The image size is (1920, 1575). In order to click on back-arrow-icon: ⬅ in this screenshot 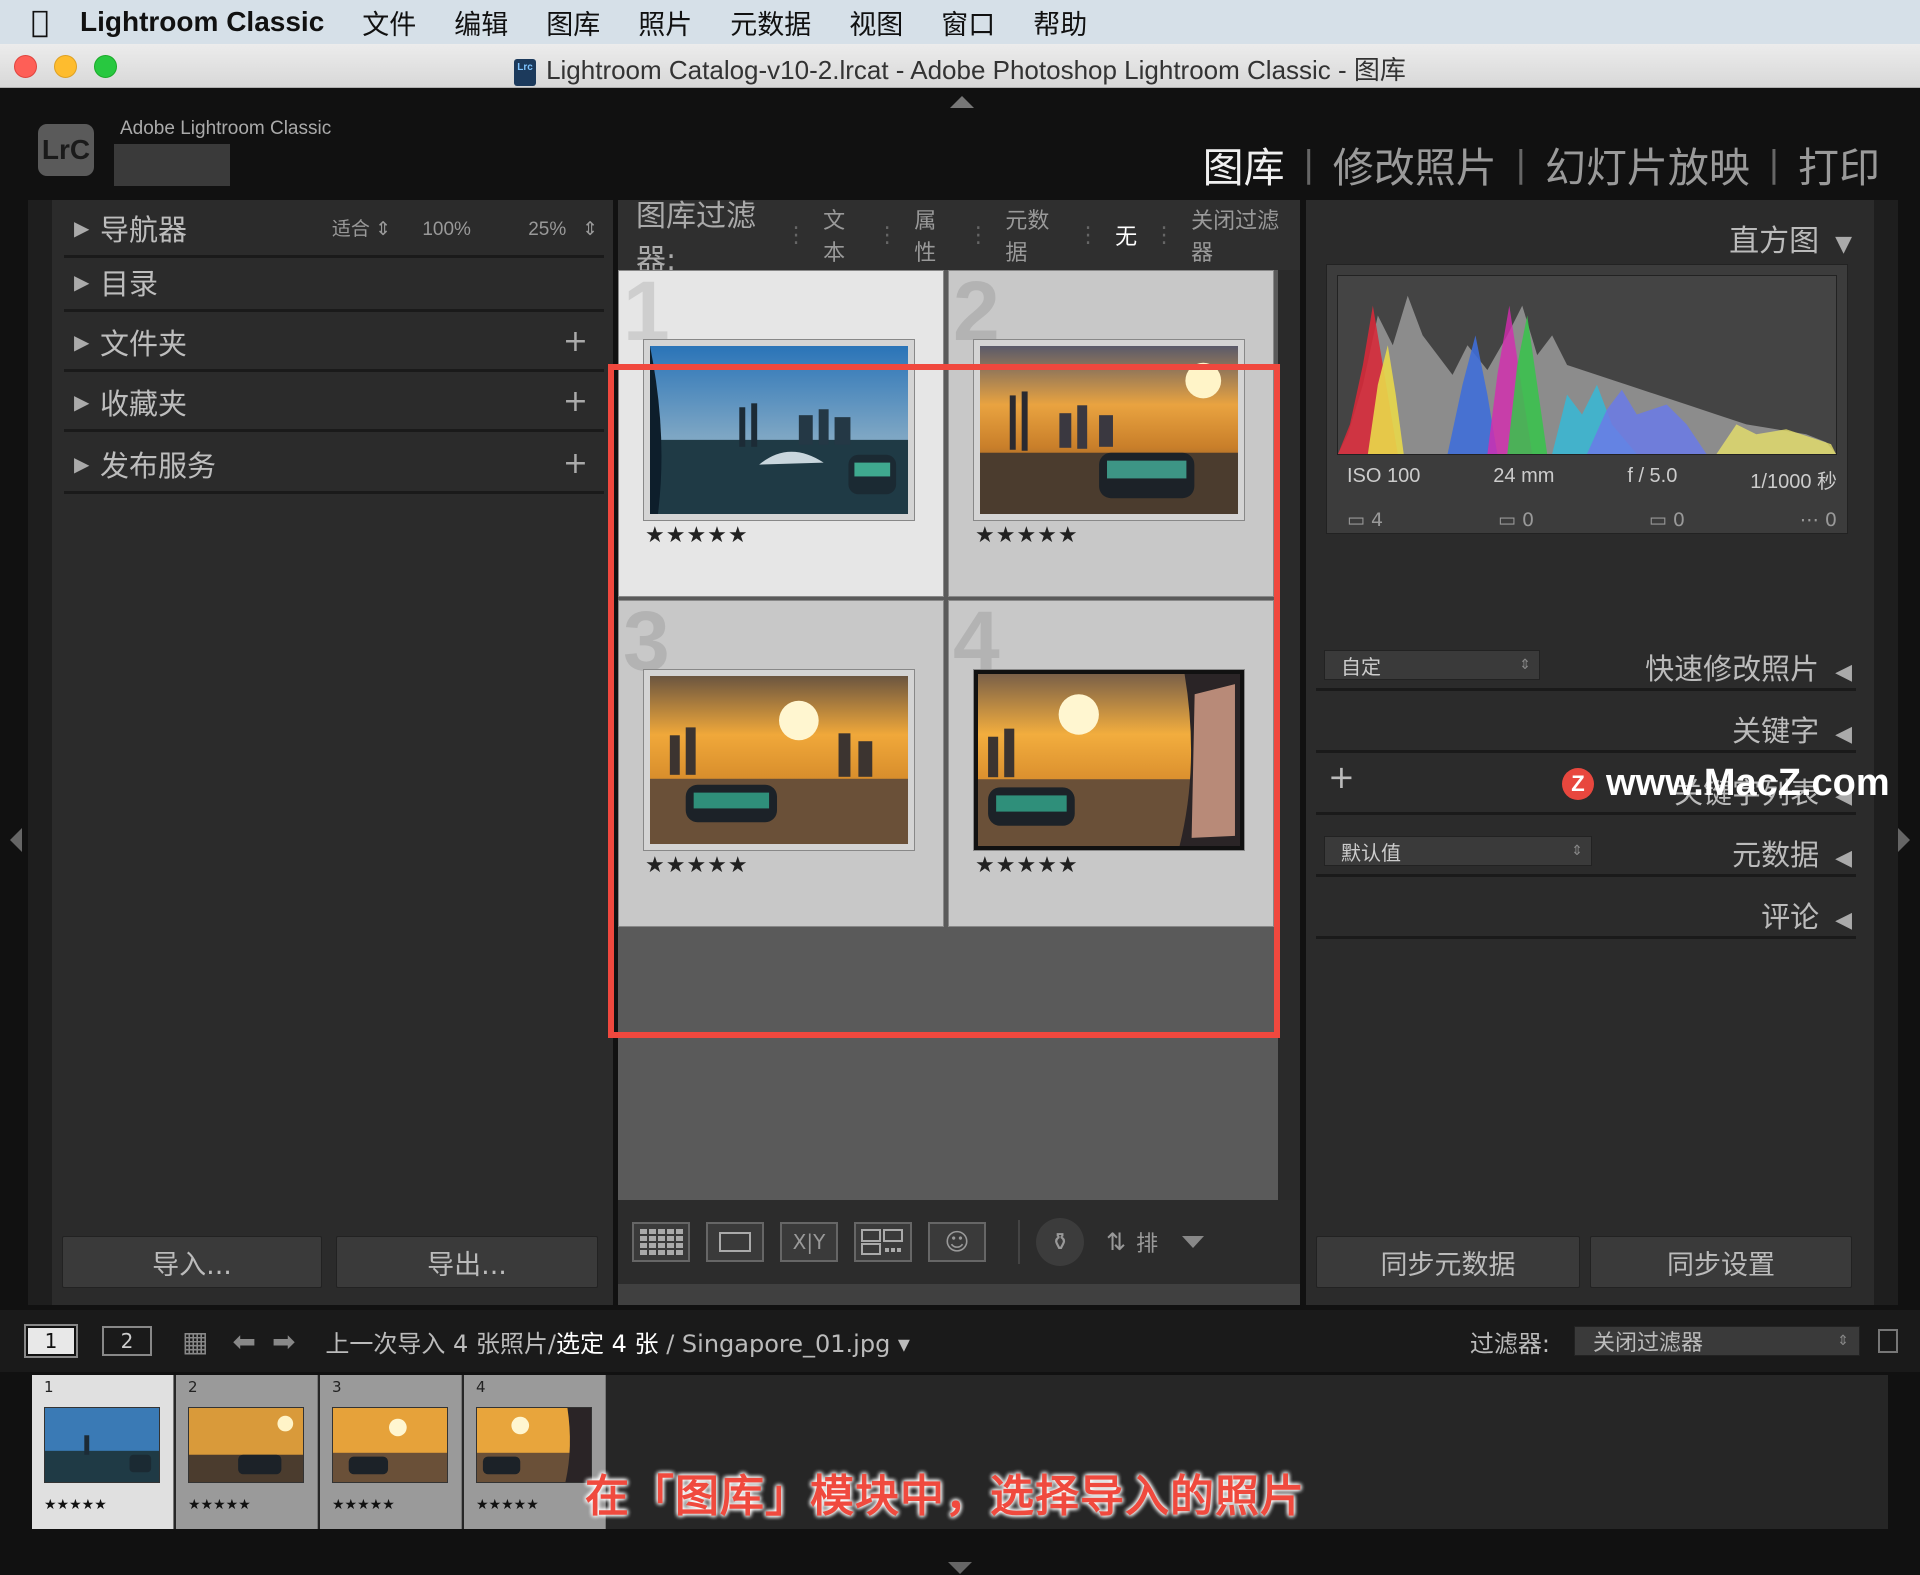, I will do `click(243, 1341)`.